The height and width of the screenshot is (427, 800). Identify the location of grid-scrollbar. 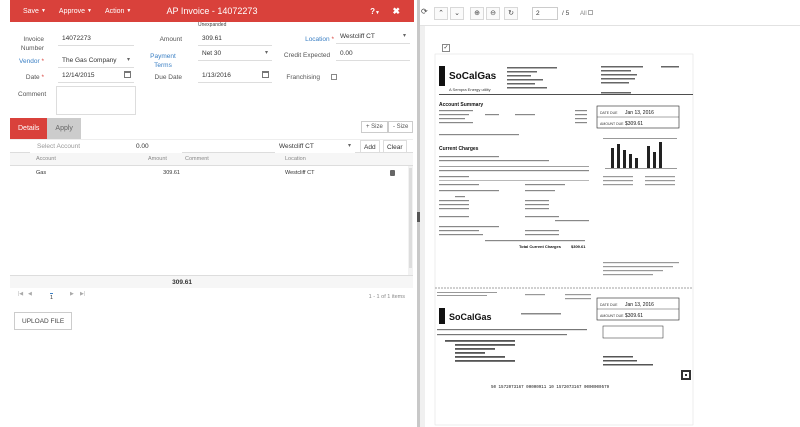
(410, 222).